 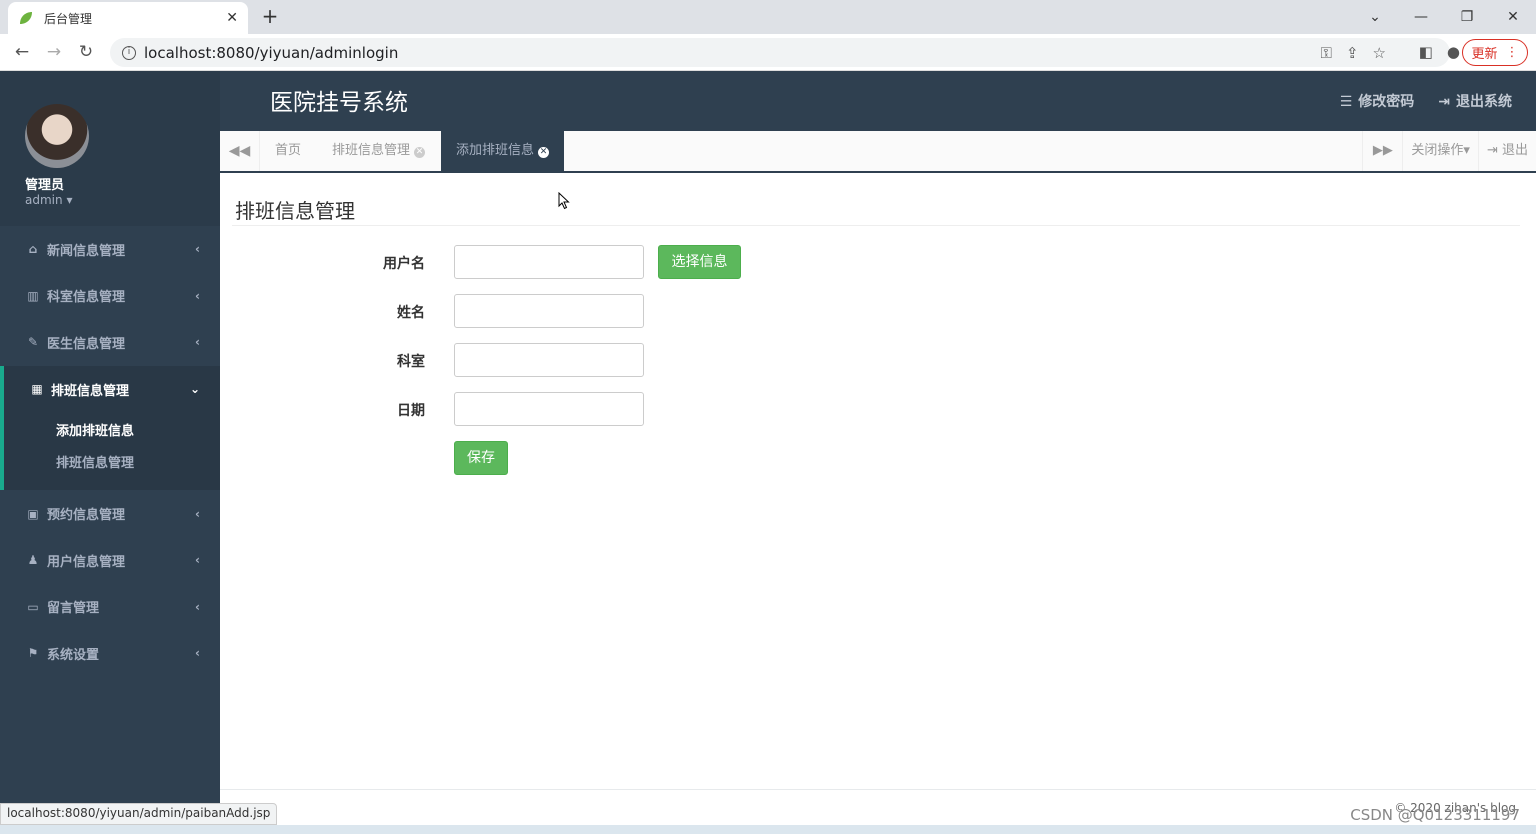 What do you see at coordinates (1467, 17) in the screenshot?
I see `maximize-button: ❐` at bounding box center [1467, 17].